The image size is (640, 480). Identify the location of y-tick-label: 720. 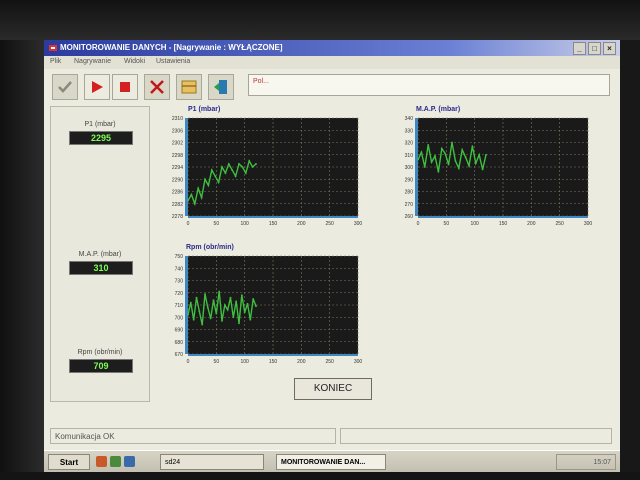
(179, 294).